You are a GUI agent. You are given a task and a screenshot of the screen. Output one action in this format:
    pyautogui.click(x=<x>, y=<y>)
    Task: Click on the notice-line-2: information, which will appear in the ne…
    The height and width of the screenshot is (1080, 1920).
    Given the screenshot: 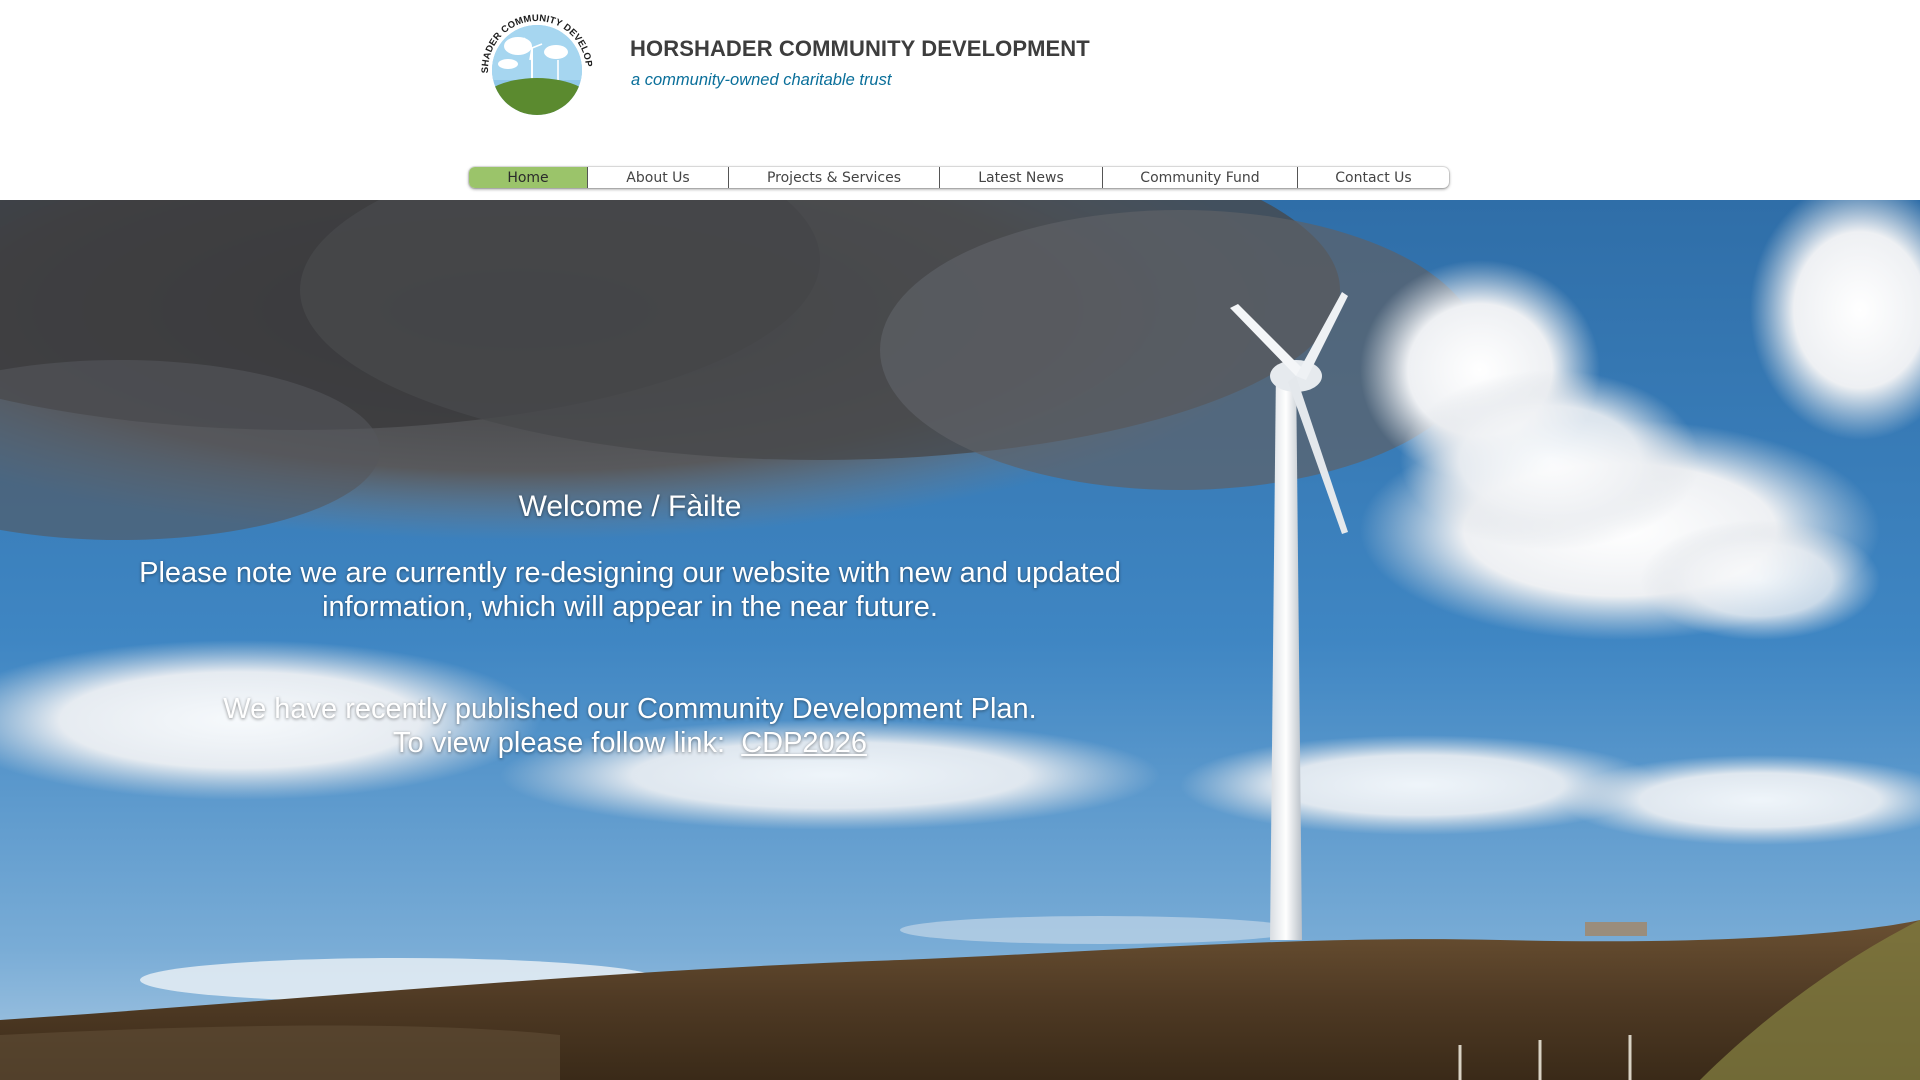 What is the action you would take?
    pyautogui.click(x=630, y=607)
    